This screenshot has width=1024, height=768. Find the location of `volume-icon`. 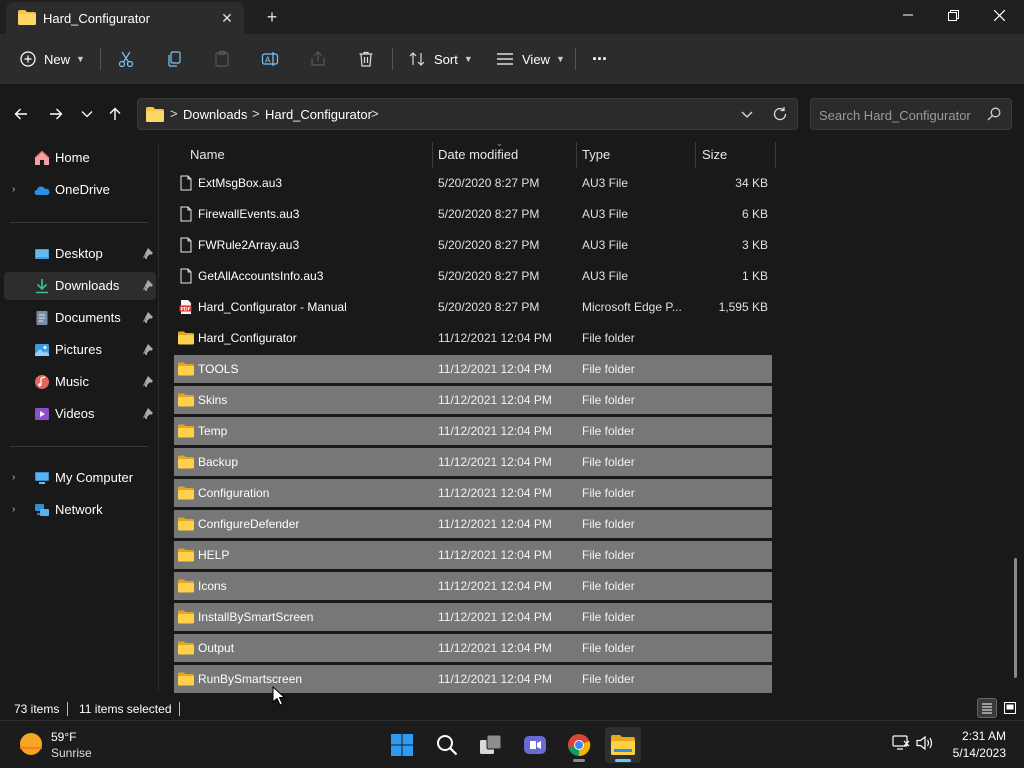

volume-icon is located at coordinates (925, 743).